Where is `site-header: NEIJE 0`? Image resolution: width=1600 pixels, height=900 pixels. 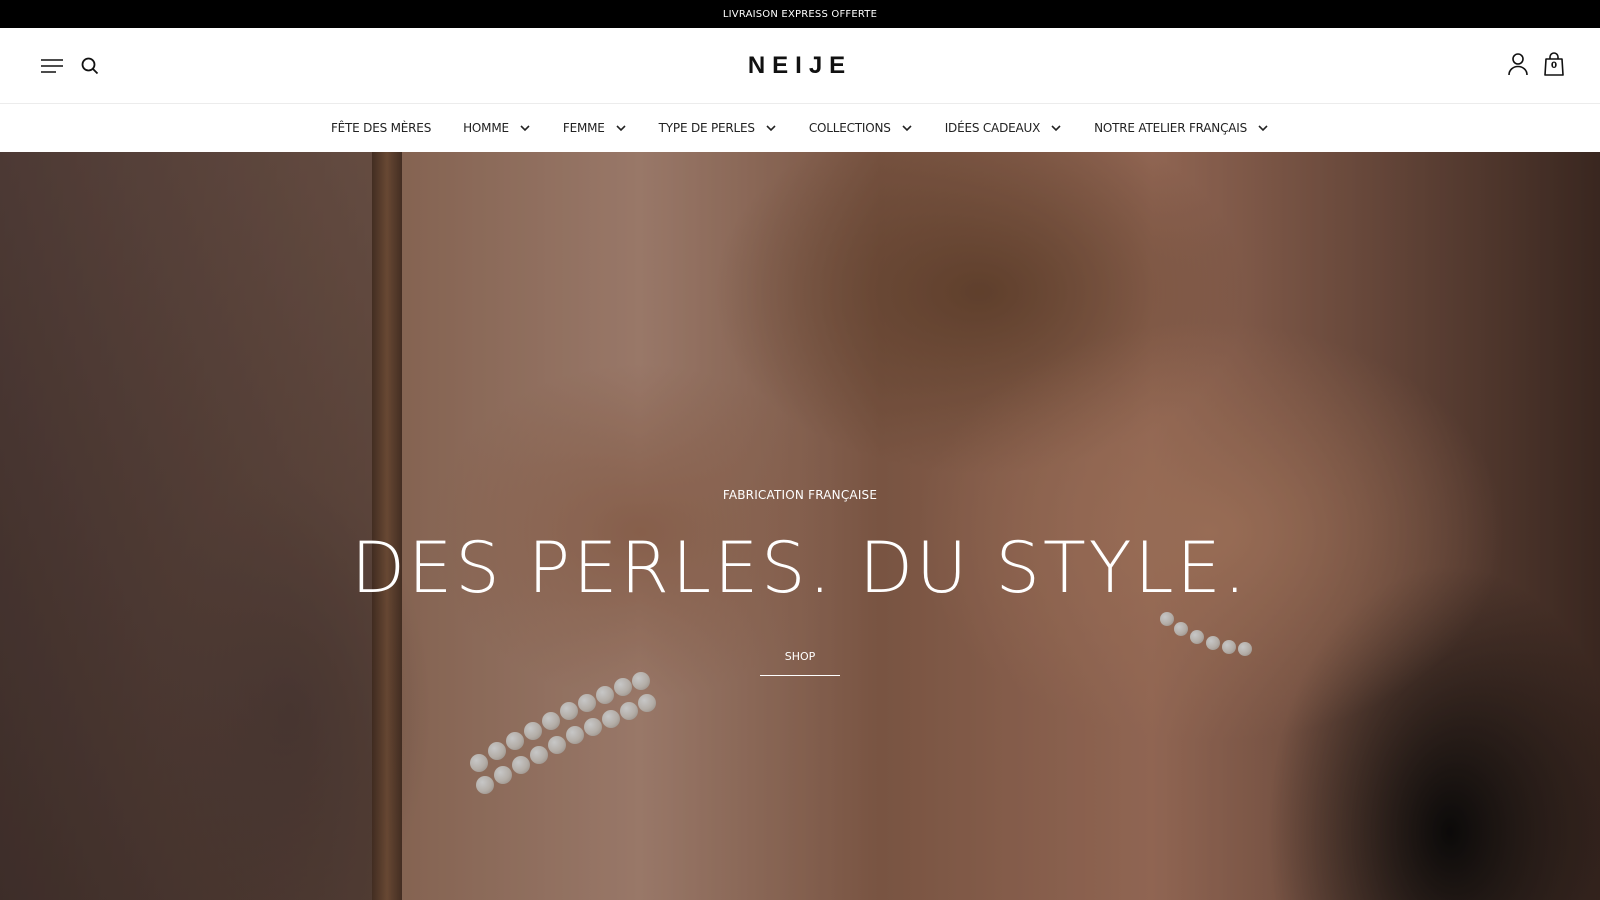
site-header: NEIJE 0 is located at coordinates (800, 66).